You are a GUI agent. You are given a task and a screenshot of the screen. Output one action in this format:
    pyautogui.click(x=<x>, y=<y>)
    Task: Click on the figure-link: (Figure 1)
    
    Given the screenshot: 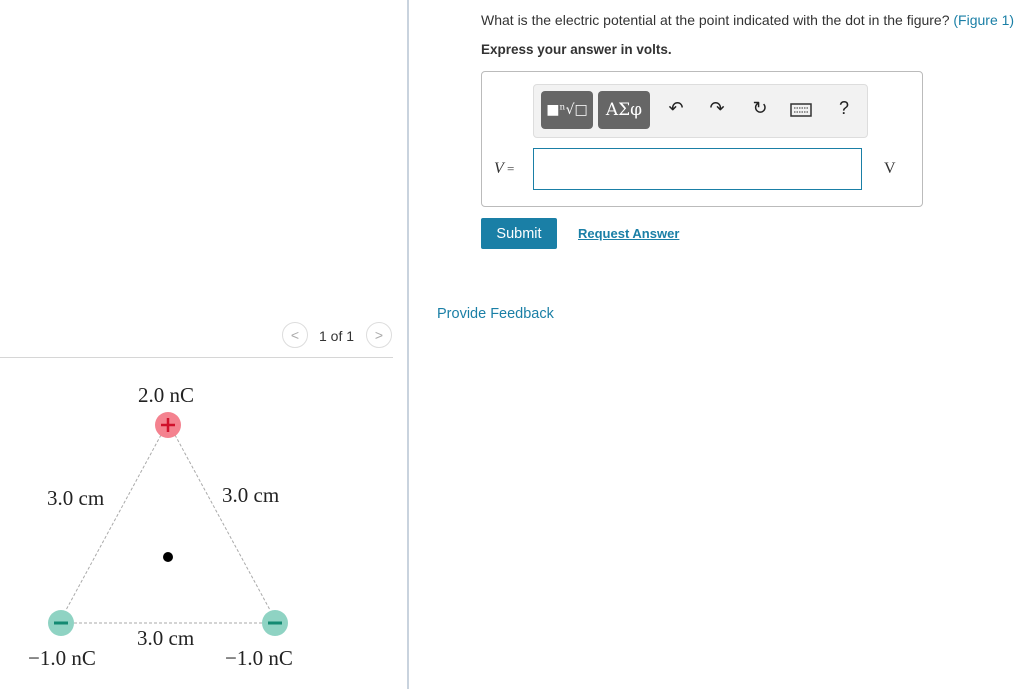 What is the action you would take?
    pyautogui.click(x=983, y=20)
    